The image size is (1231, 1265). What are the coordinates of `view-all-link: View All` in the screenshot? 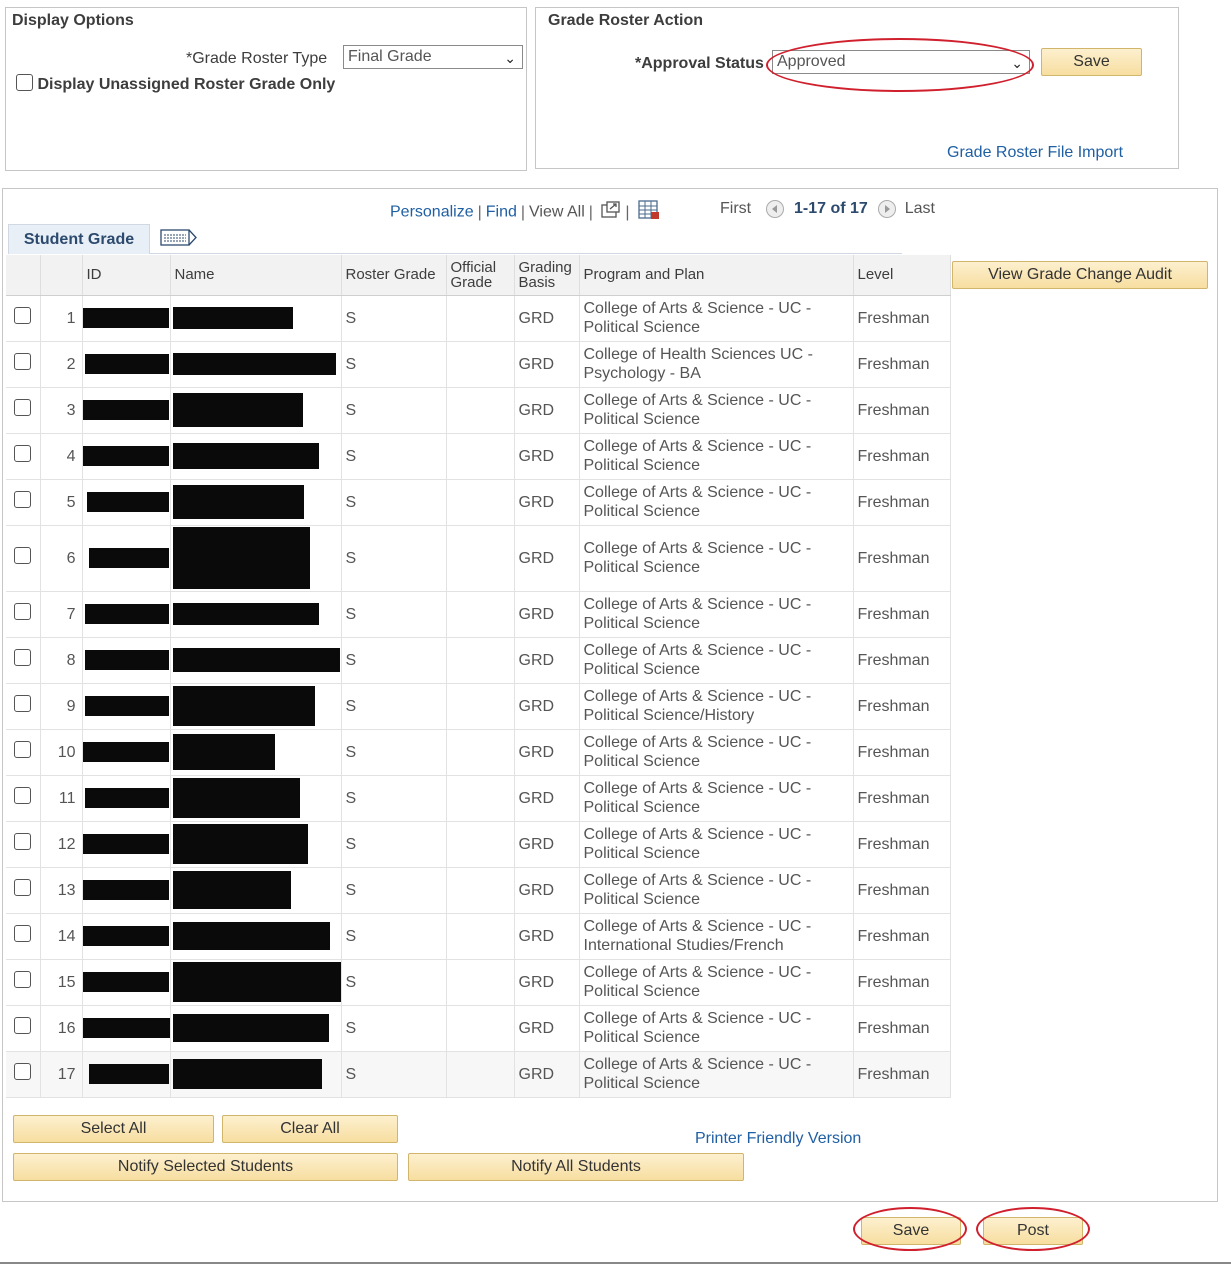 It's located at (557, 212).